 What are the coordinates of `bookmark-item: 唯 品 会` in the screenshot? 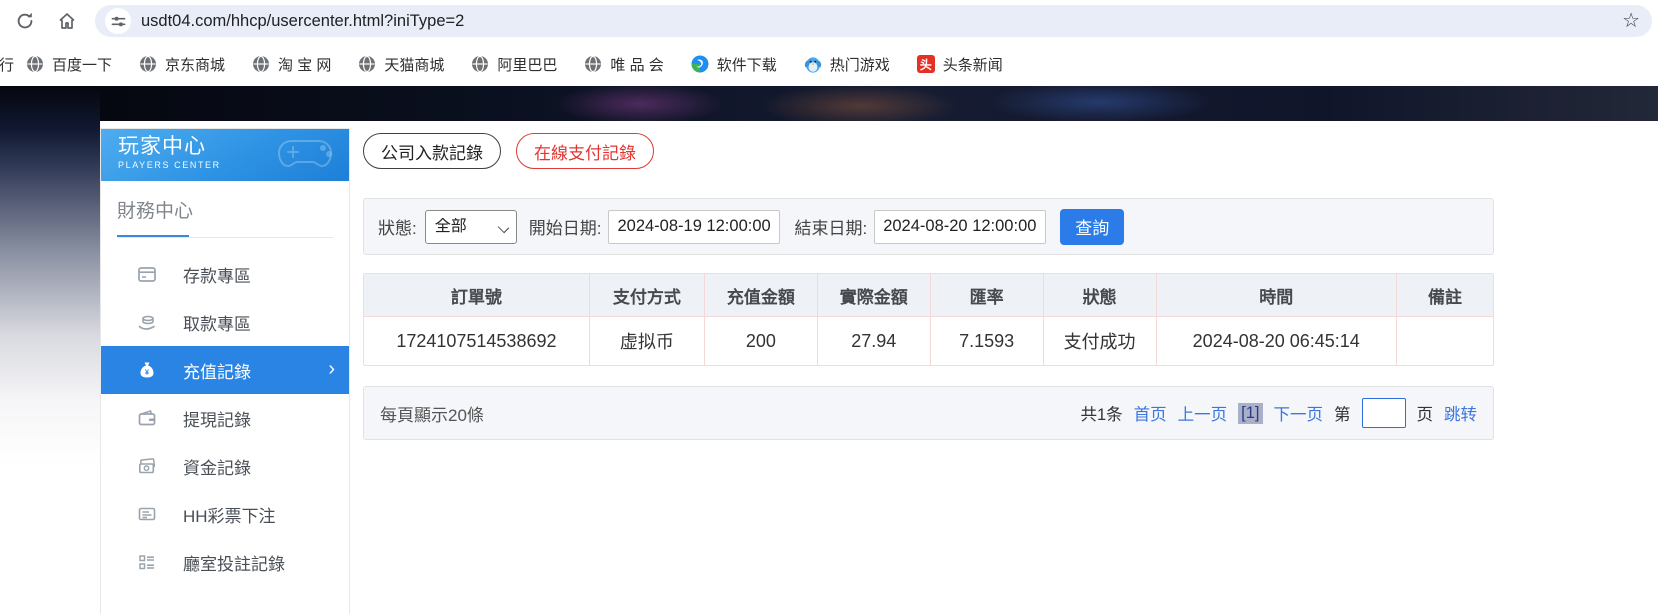 It's located at (624, 64).